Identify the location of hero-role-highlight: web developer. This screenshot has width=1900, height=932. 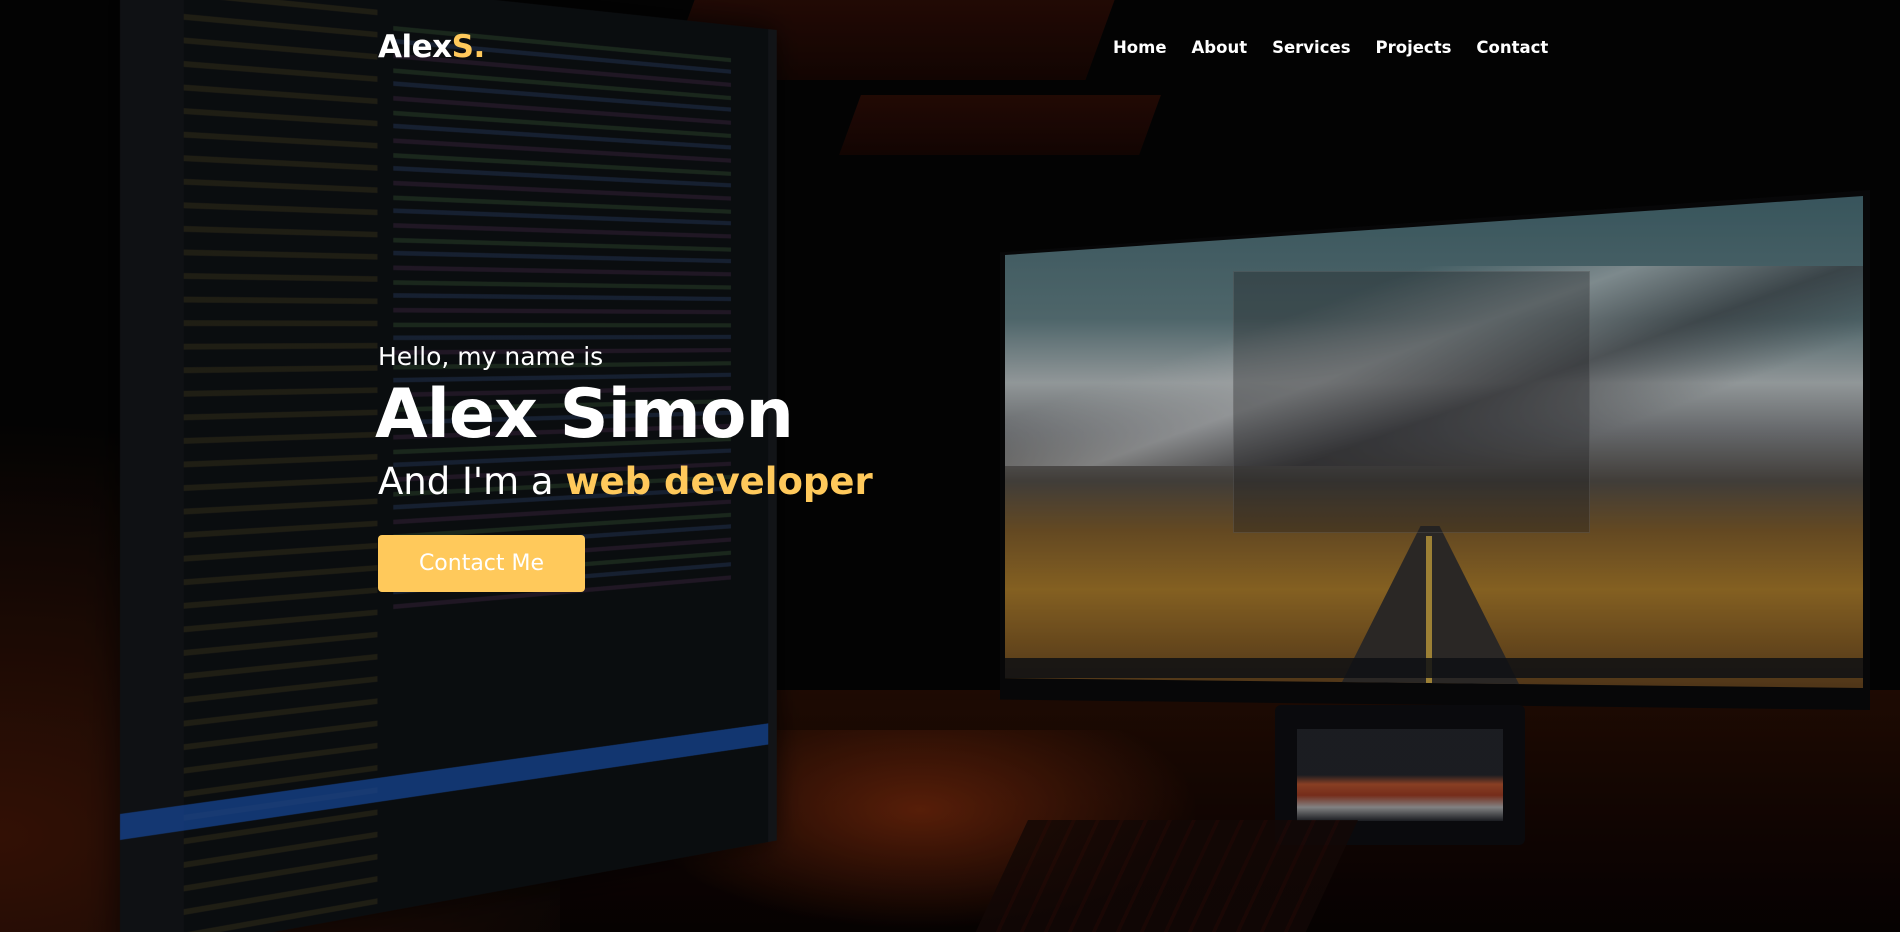
(719, 481).